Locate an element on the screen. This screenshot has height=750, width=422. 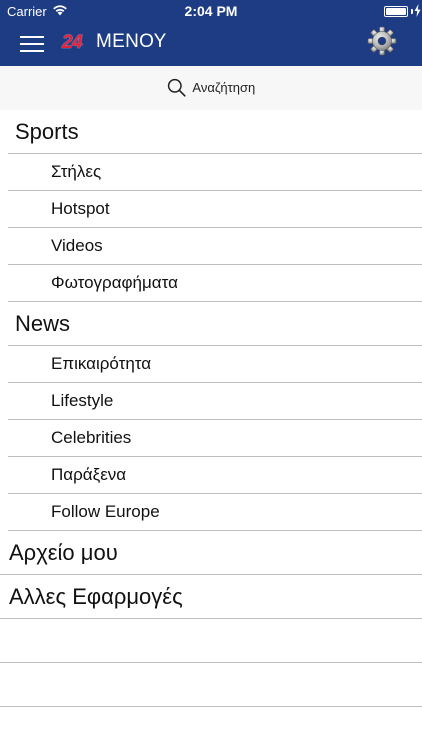
section-label: Sports is located at coordinates (47, 131).